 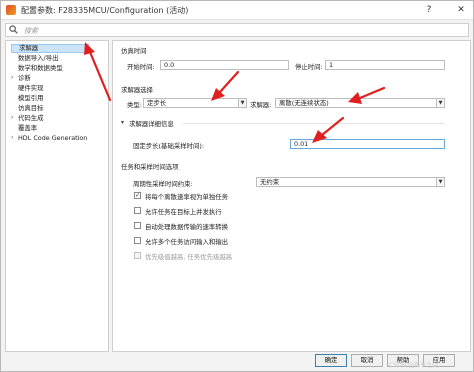 What do you see at coordinates (134, 105) in the screenshot?
I see `solver-type-label: 类型:` at bounding box center [134, 105].